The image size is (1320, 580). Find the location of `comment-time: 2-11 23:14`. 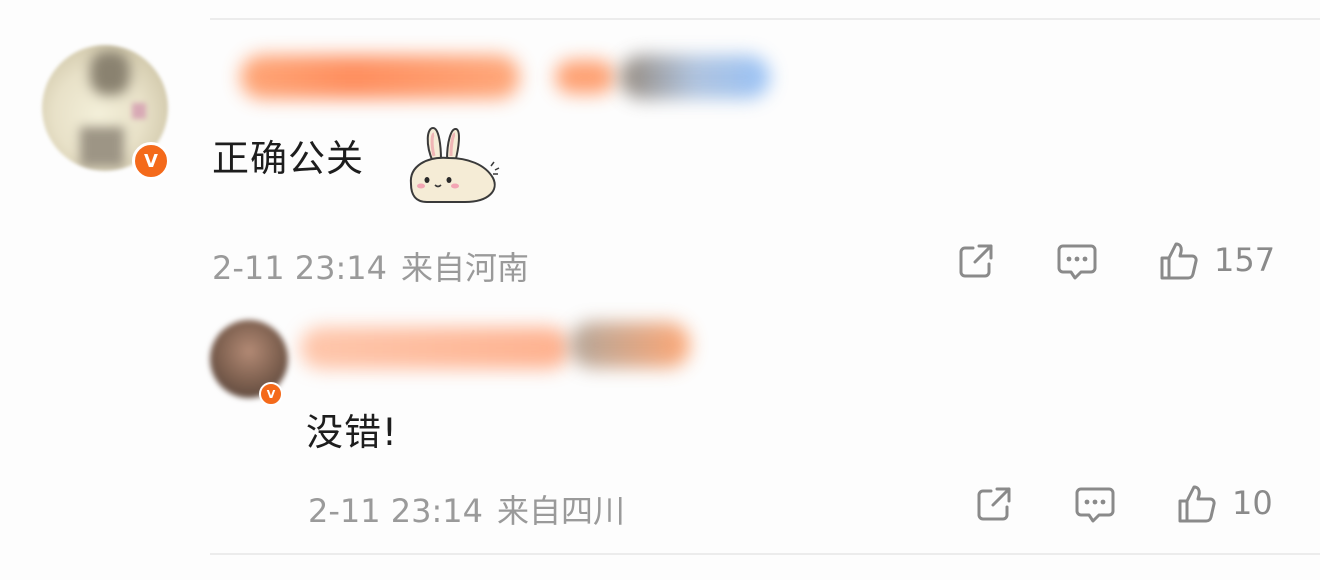

comment-time: 2-11 23:14 is located at coordinates (300, 268).